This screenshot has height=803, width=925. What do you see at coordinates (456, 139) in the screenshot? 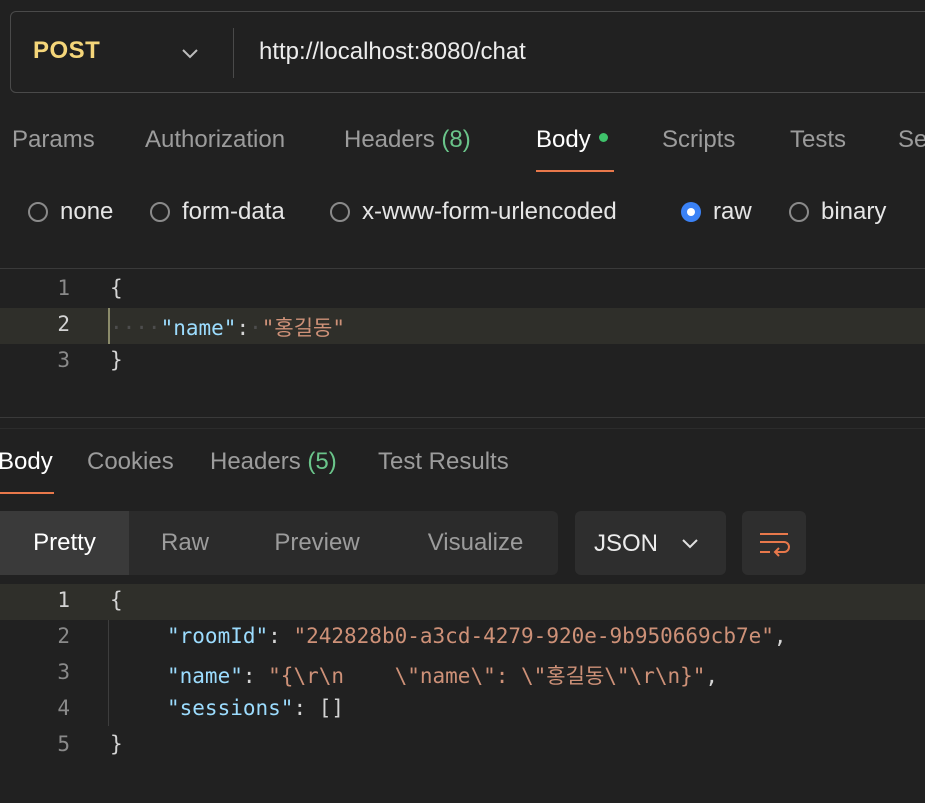
I see `headers-count: (8)` at bounding box center [456, 139].